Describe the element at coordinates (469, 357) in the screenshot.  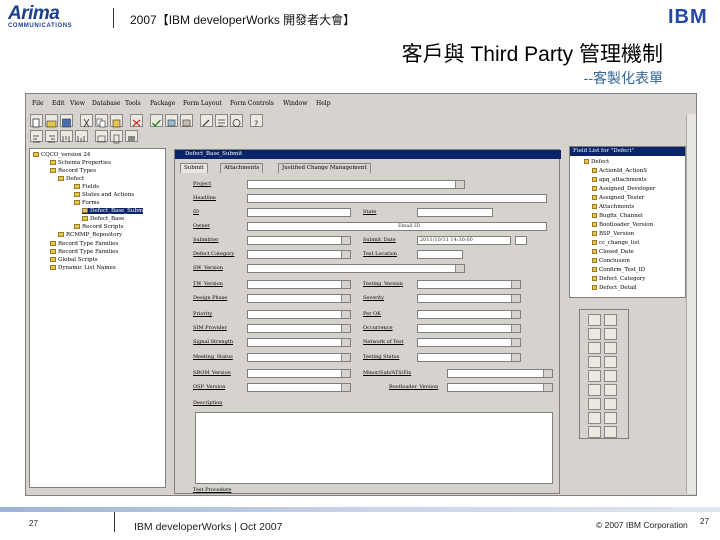
I see `testing-status-field` at that location.